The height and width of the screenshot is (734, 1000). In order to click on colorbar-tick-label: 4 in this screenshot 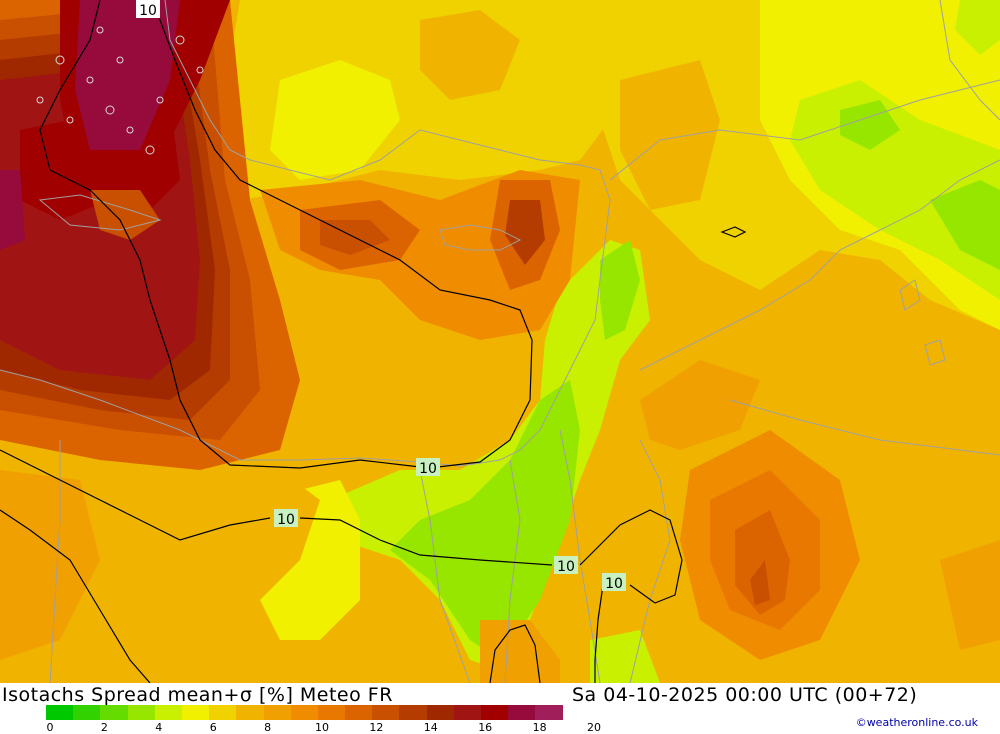, I will do `click(159, 727)`.